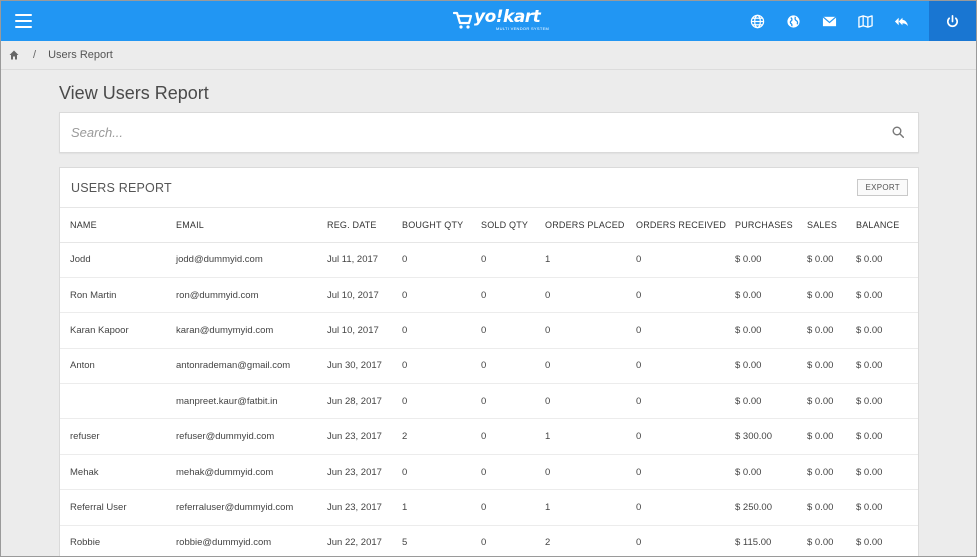  What do you see at coordinates (821, 225) in the screenshot?
I see `column-header-sales: SALES` at bounding box center [821, 225].